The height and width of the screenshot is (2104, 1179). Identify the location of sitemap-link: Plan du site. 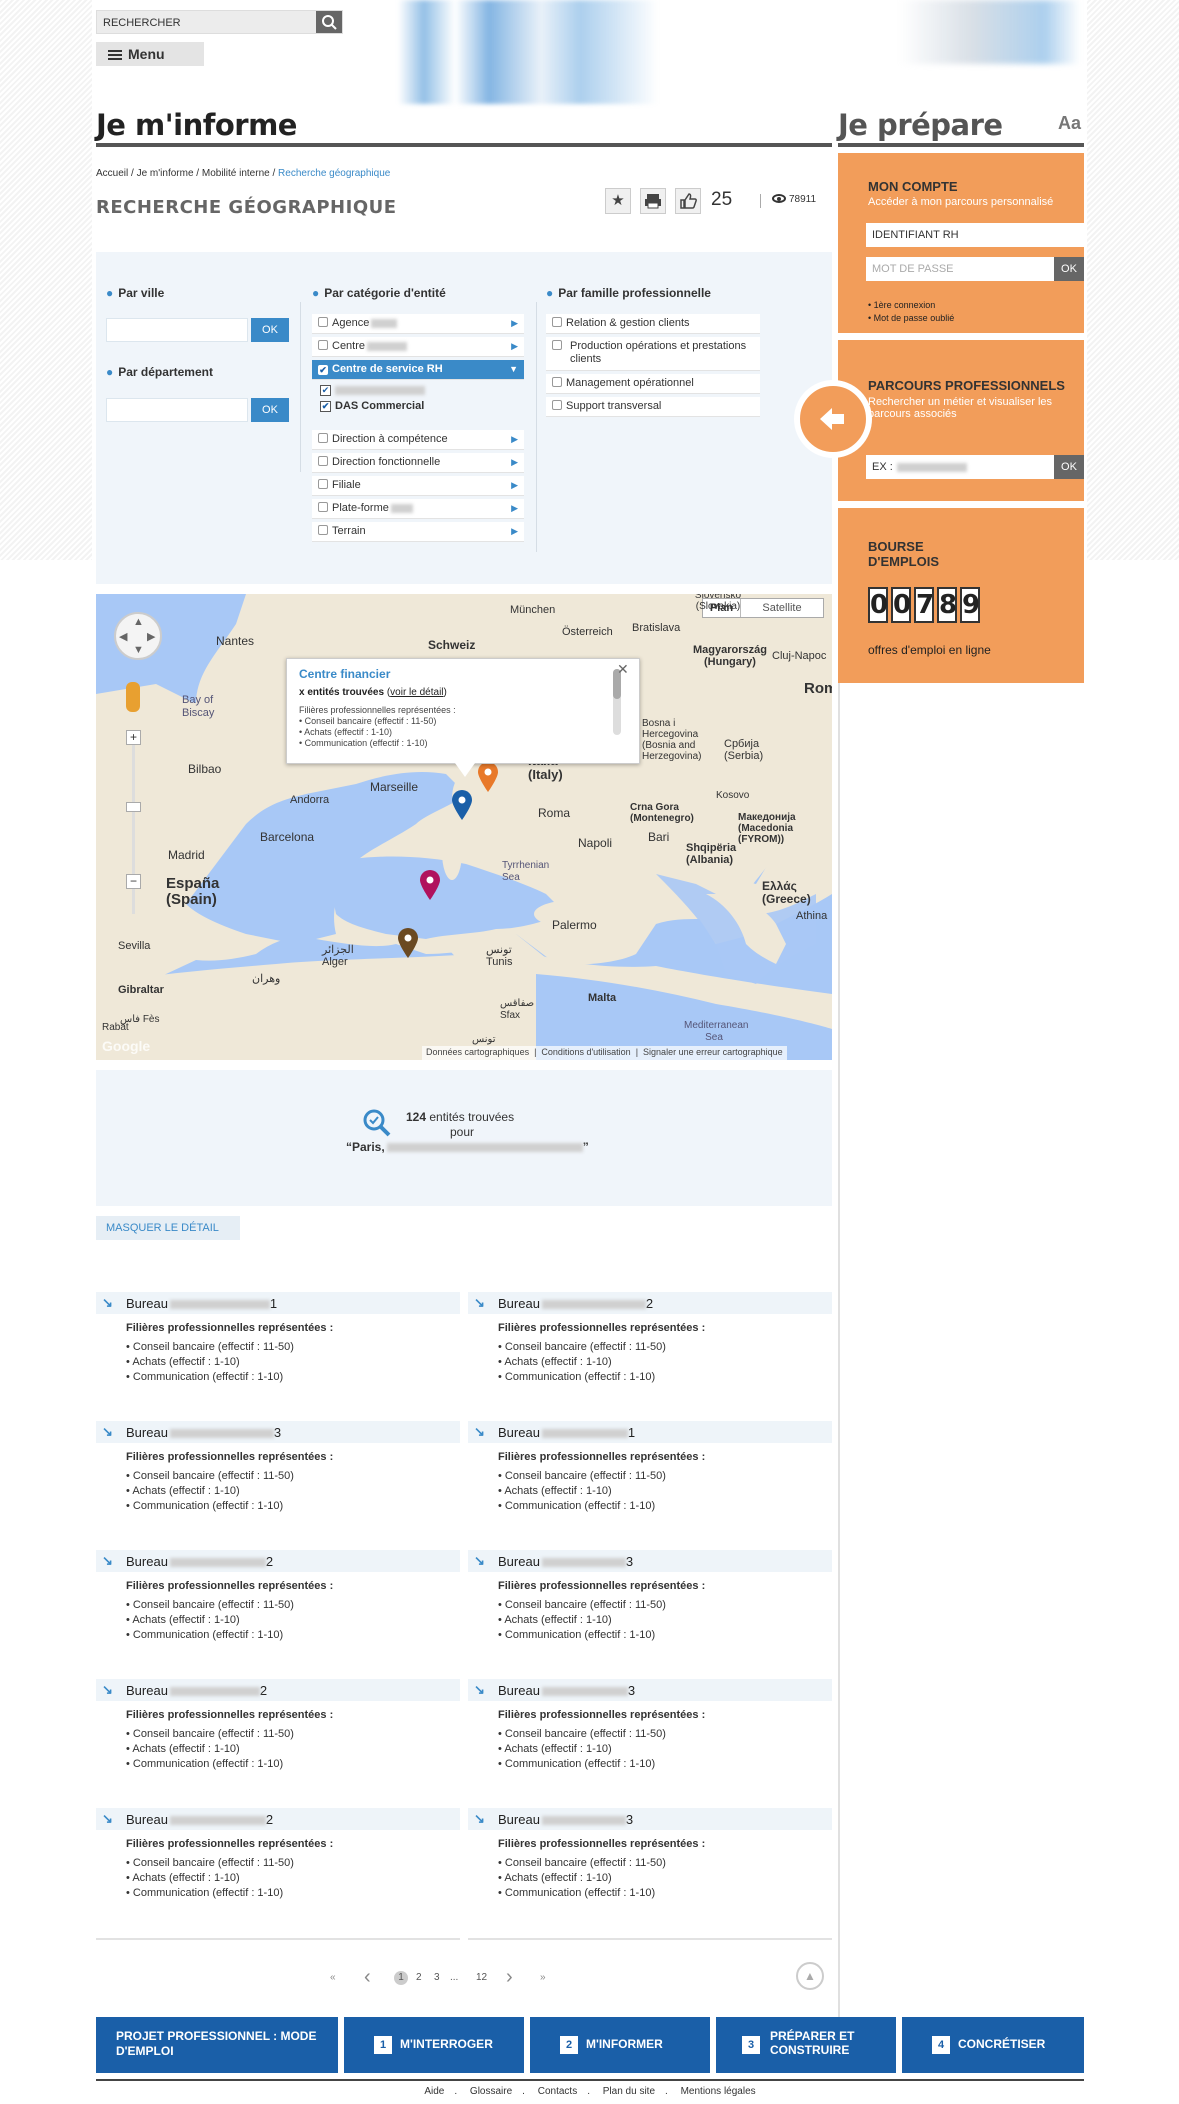
(629, 2091).